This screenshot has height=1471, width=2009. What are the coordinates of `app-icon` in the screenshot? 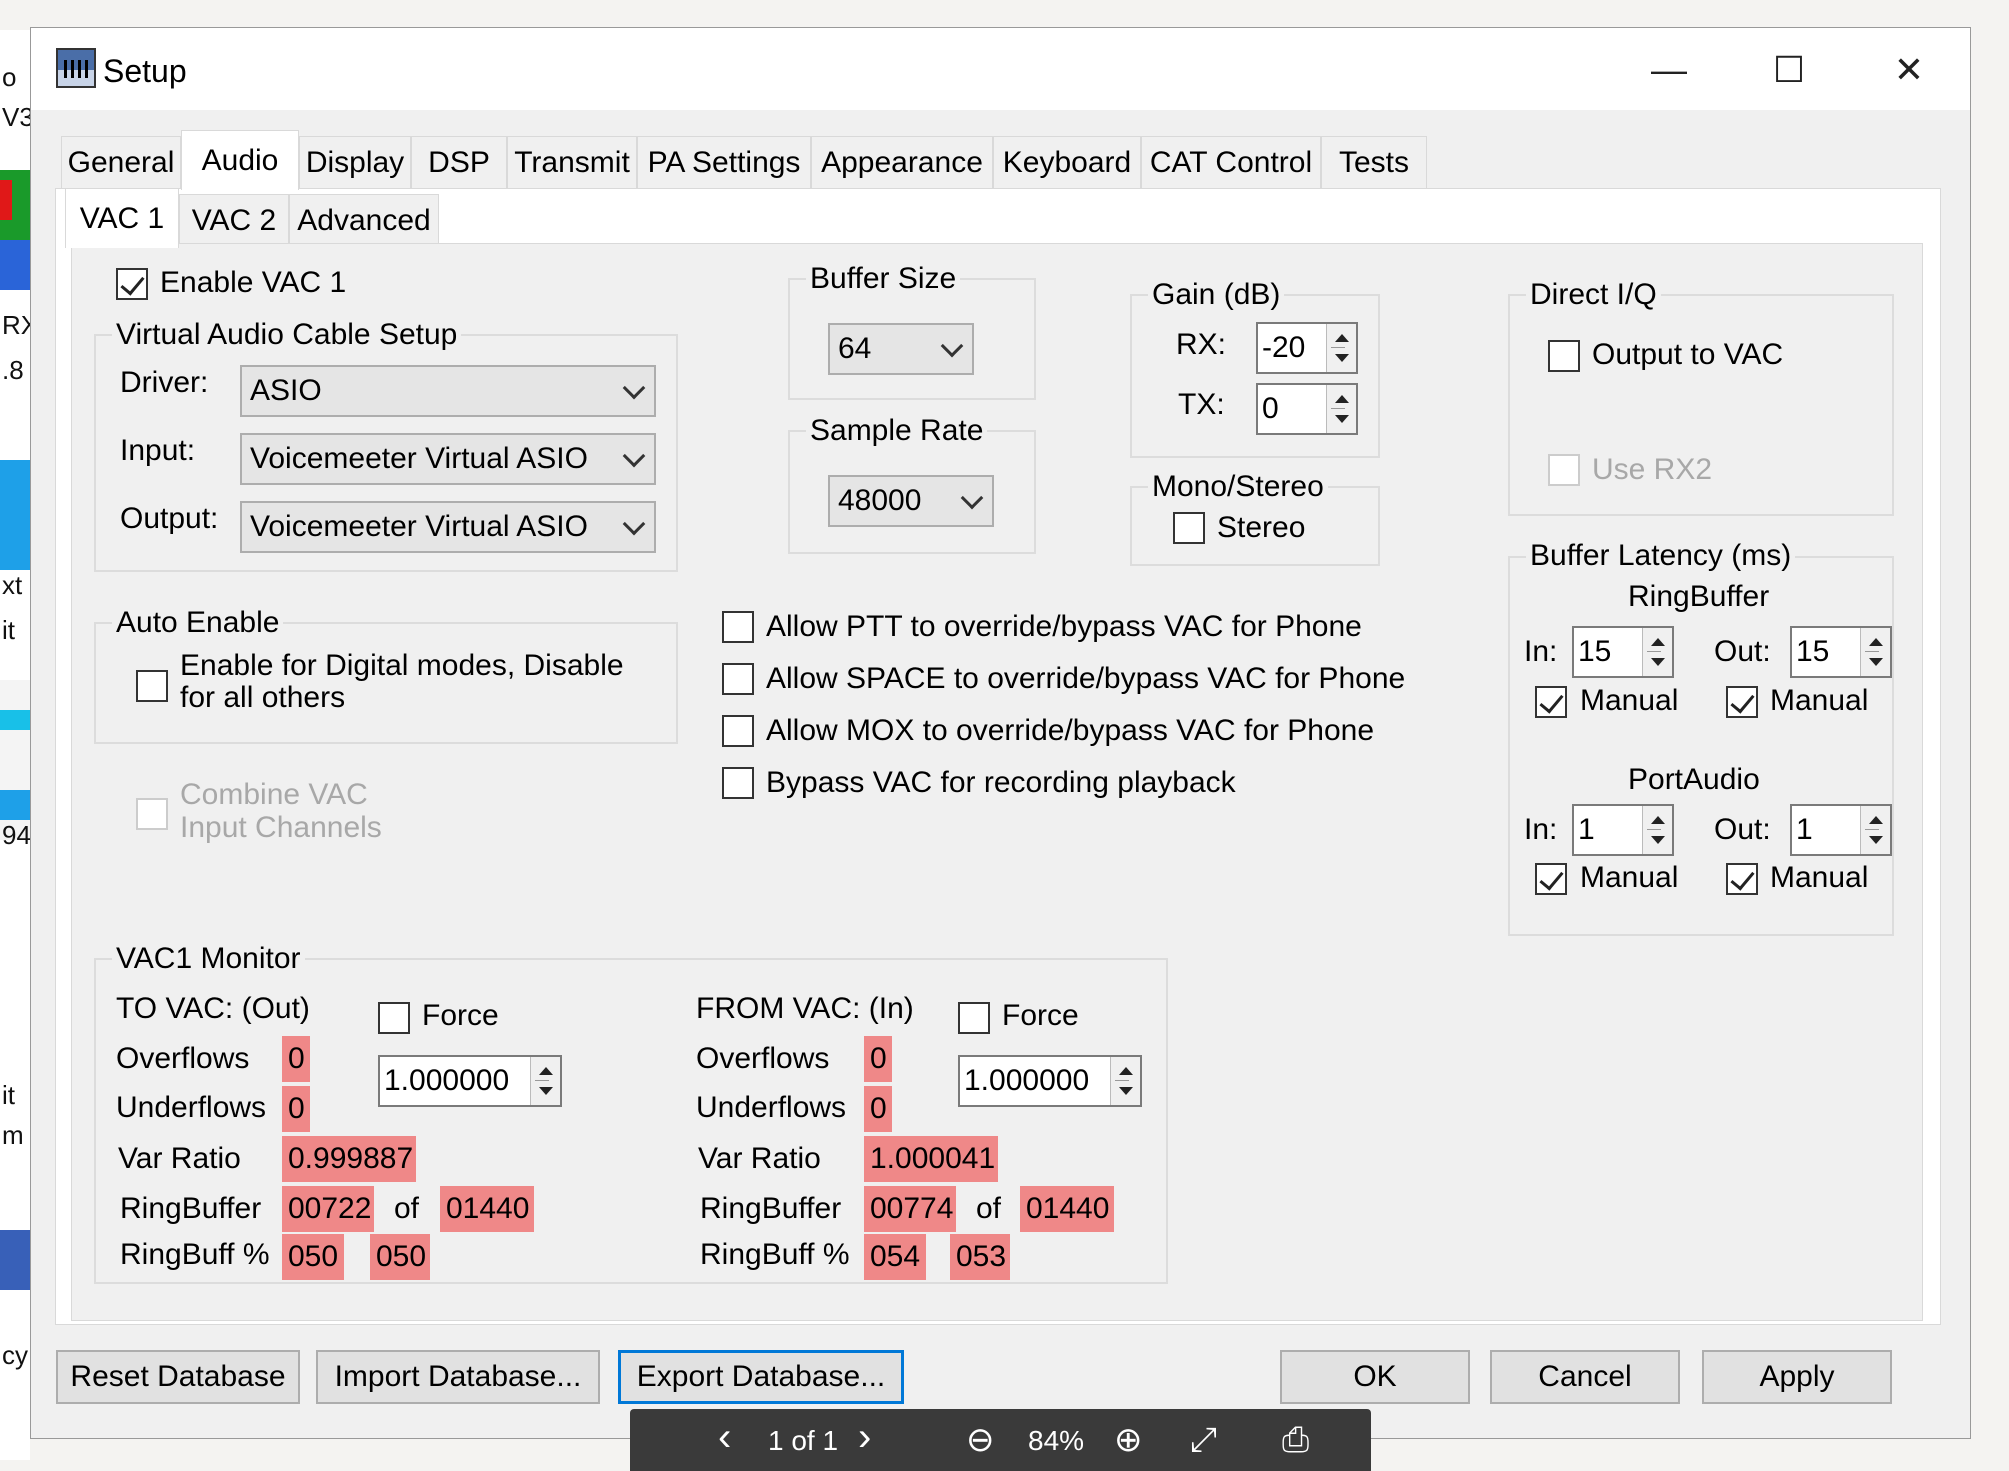 It's located at (76, 68).